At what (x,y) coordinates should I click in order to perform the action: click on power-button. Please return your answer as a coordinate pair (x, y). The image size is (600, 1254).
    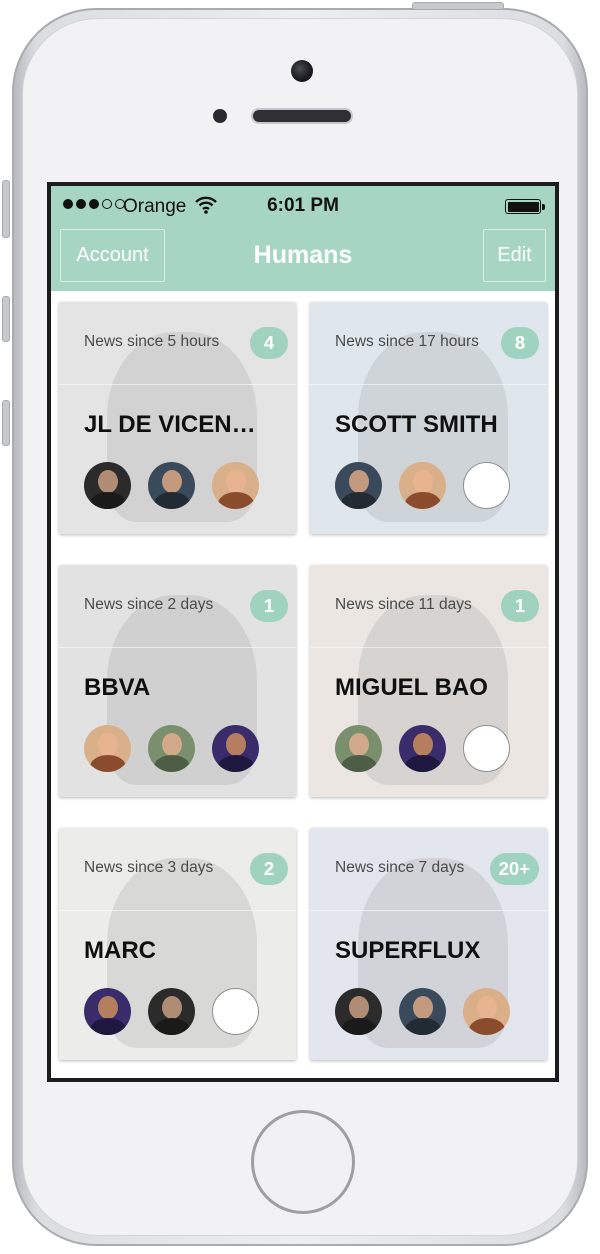
    Looking at the image, I should click on (458, 6).